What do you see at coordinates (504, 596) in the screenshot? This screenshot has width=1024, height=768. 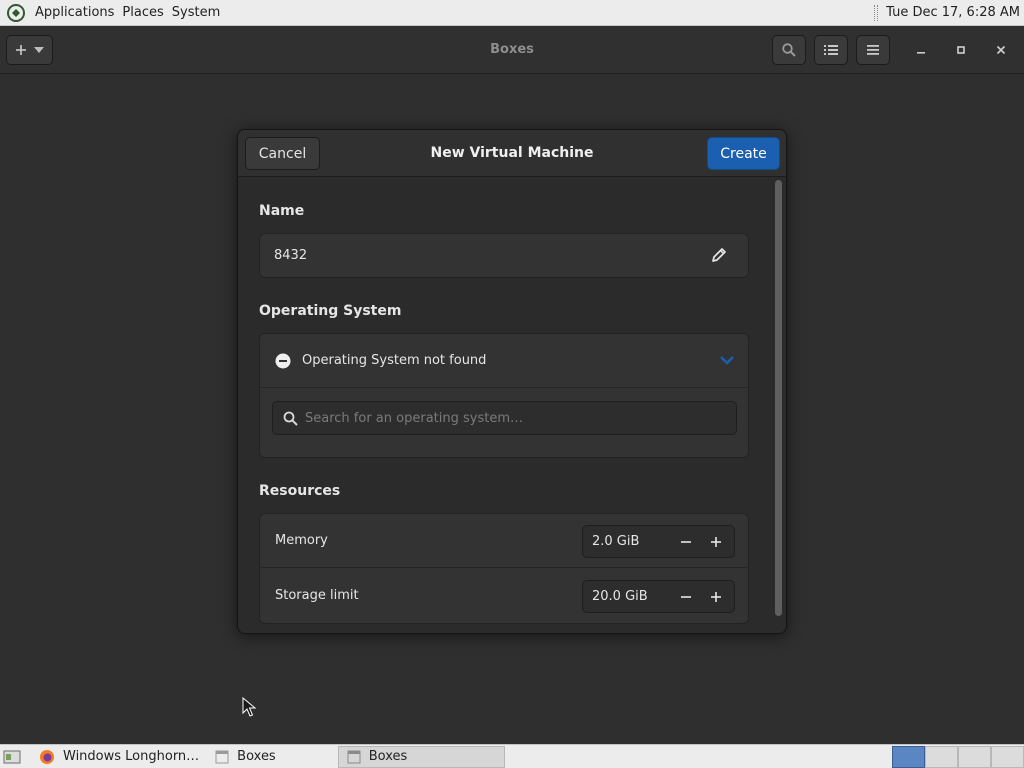 I see `storage-row: Storage limit 20.0 GiB` at bounding box center [504, 596].